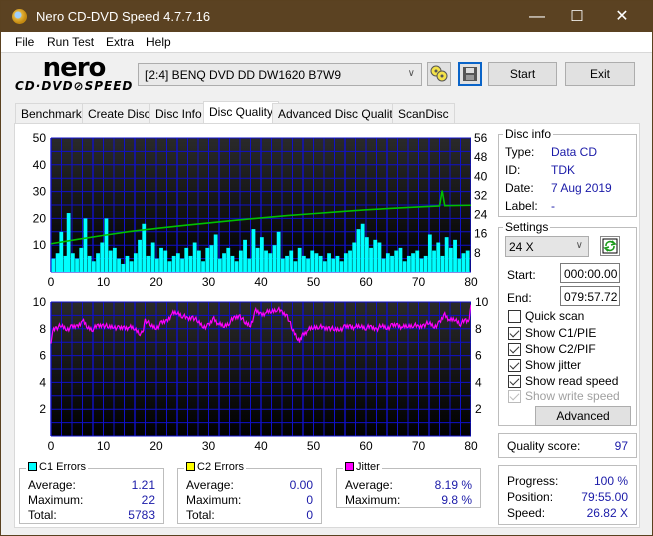 The image size is (653, 536). Describe the element at coordinates (482, 302) in the screenshot. I see `y-right-tick-label: 10` at that location.